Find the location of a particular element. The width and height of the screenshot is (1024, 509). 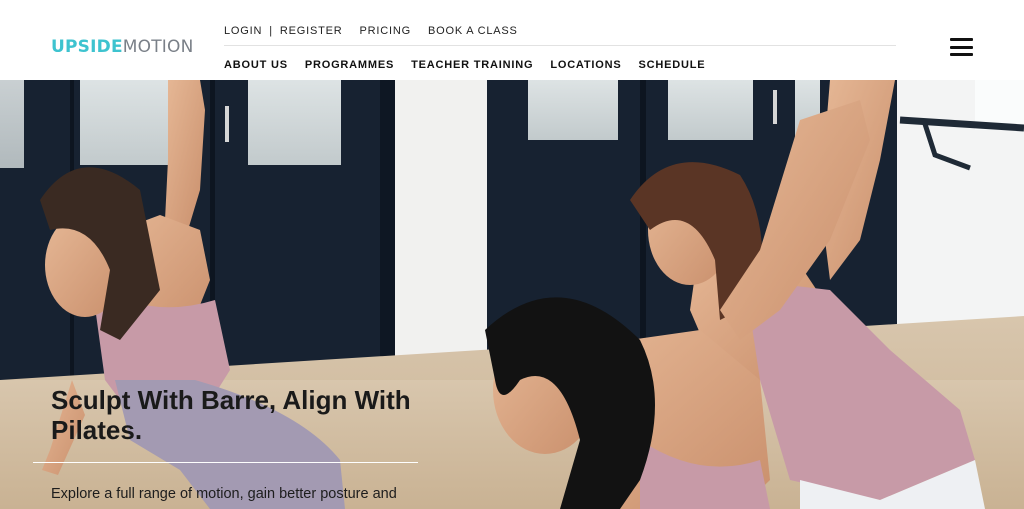

login-link: LOGIN is located at coordinates (243, 31).